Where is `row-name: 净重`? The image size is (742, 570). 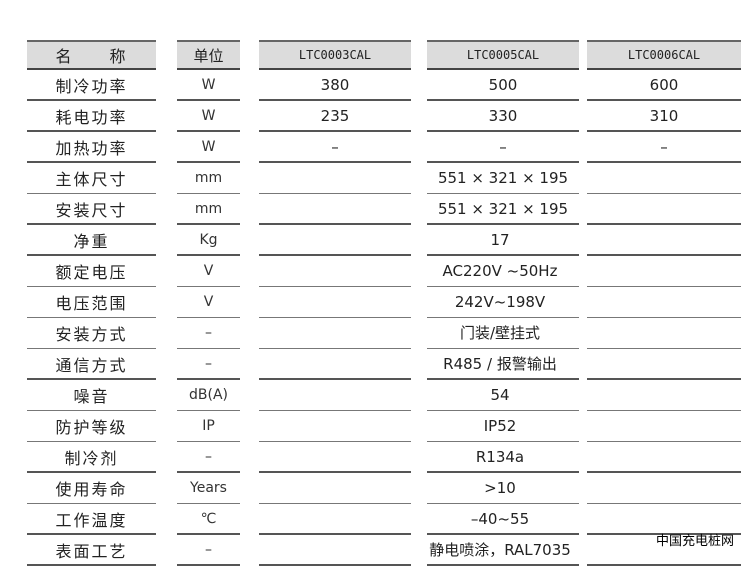
row-name: 净重 is located at coordinates (91, 240).